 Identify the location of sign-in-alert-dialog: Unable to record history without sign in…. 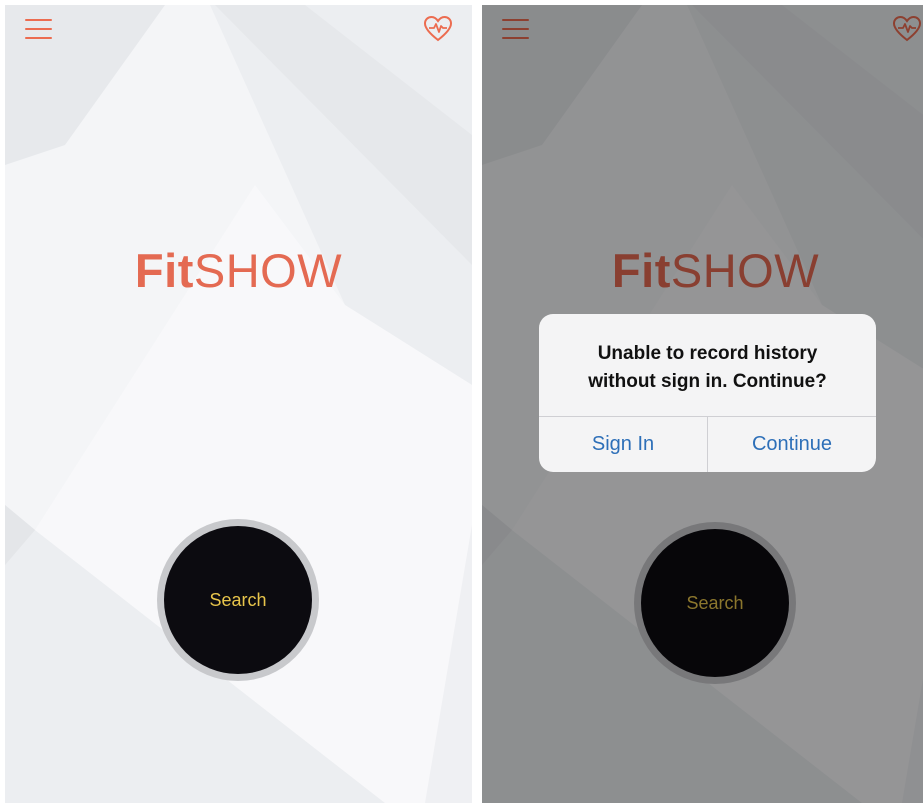
(707, 393).